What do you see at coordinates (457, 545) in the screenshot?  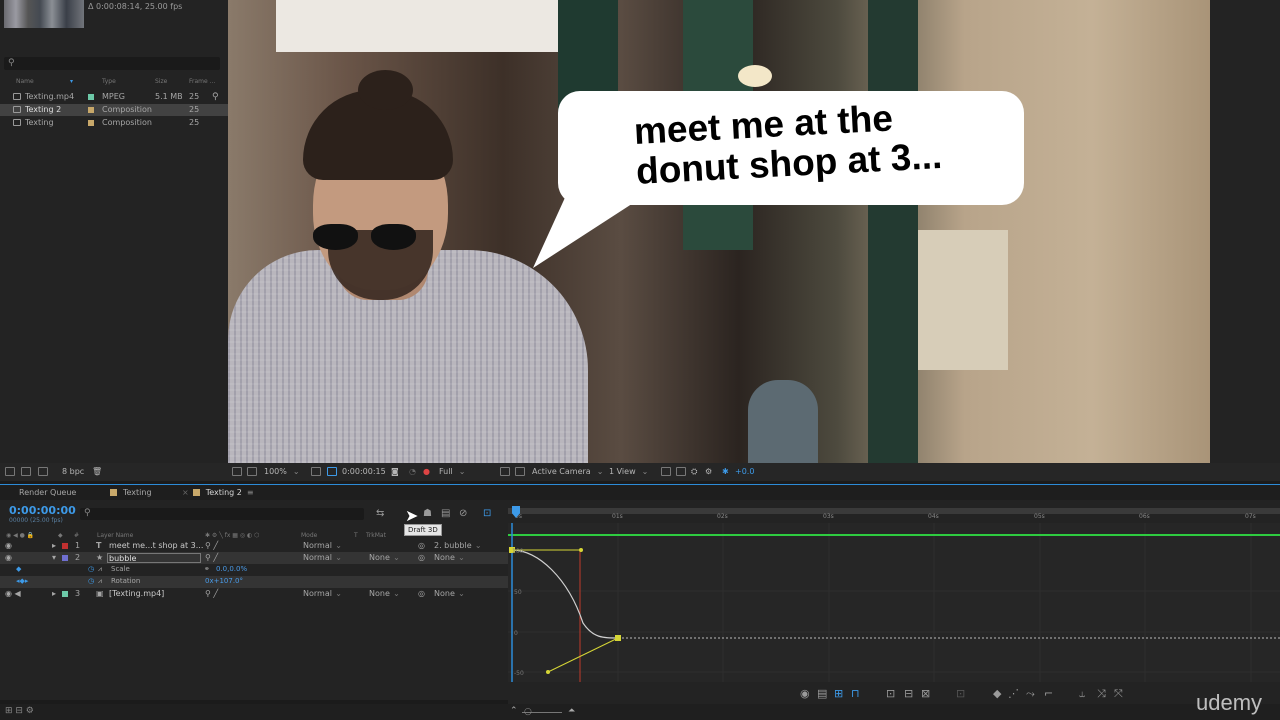 I see `parent-select: 2. bubble` at bounding box center [457, 545].